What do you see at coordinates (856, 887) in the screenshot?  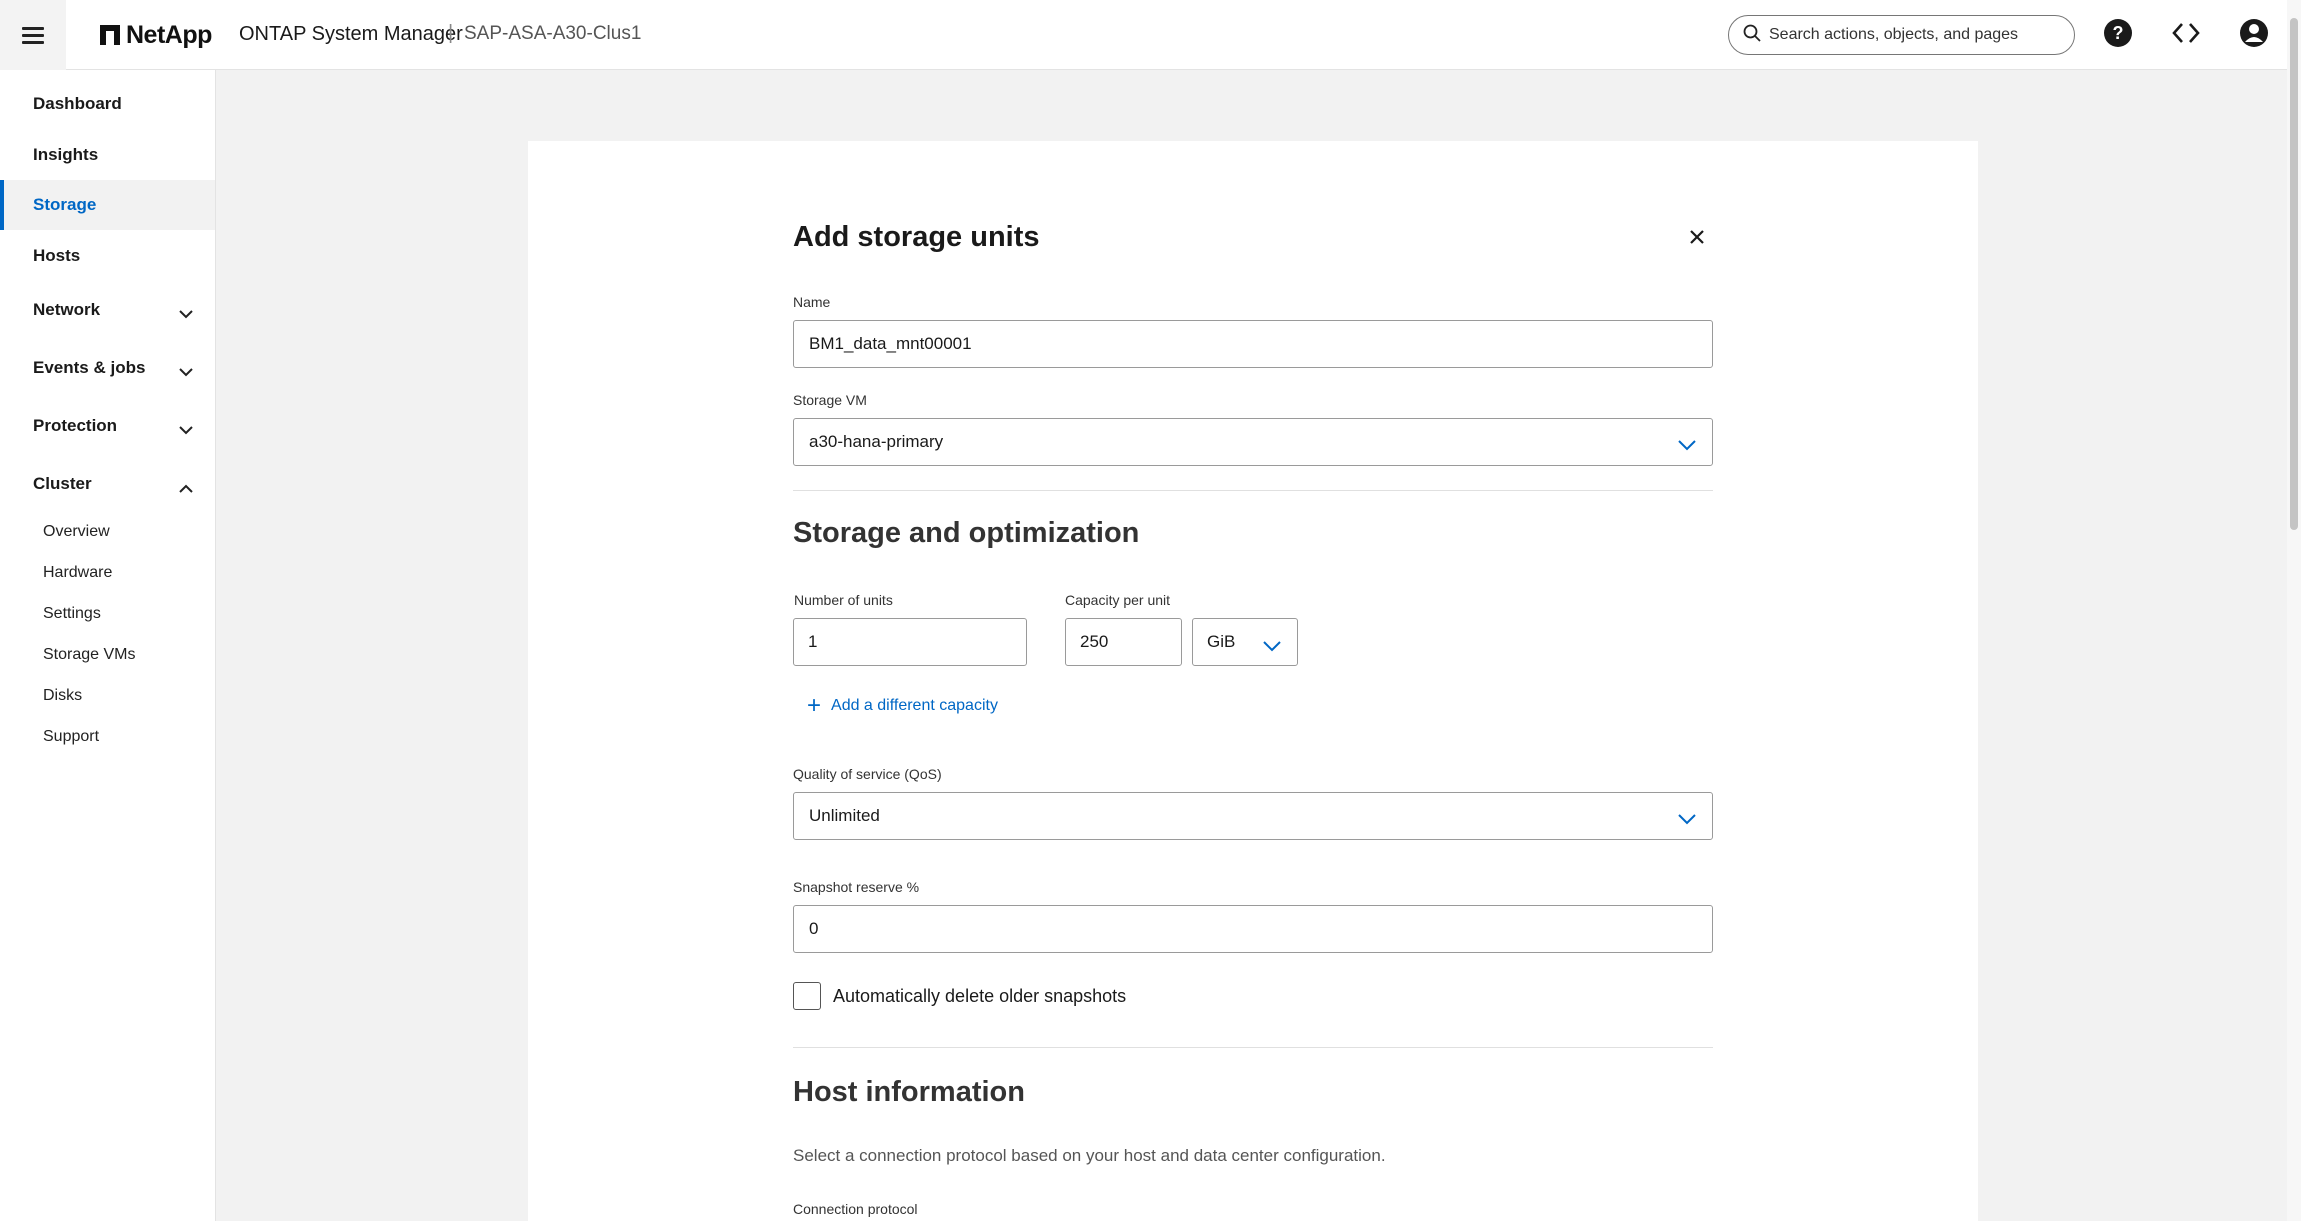 I see `snapshot-reserve-label: Snapshot reserve %` at bounding box center [856, 887].